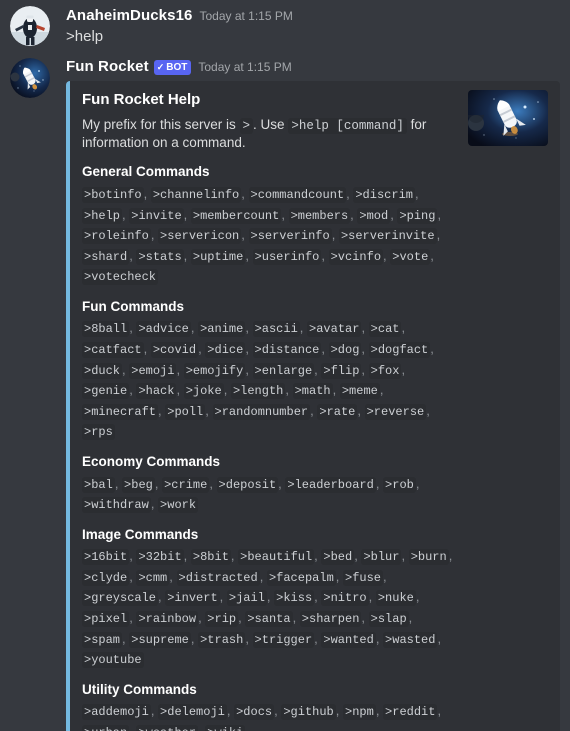  Describe the element at coordinates (85, 36) in the screenshot. I see `message-content: >help` at that location.